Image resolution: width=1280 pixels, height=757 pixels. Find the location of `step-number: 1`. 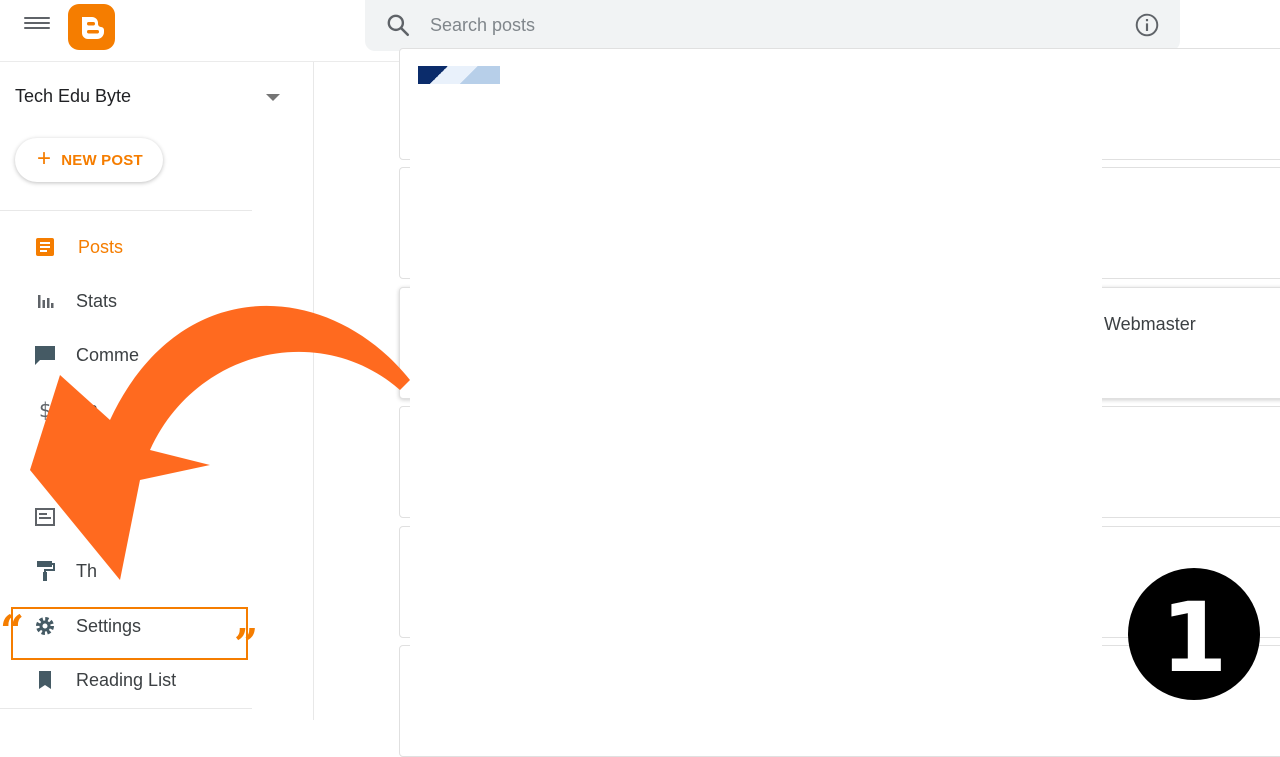

step-number: 1 is located at coordinates (1194, 638).